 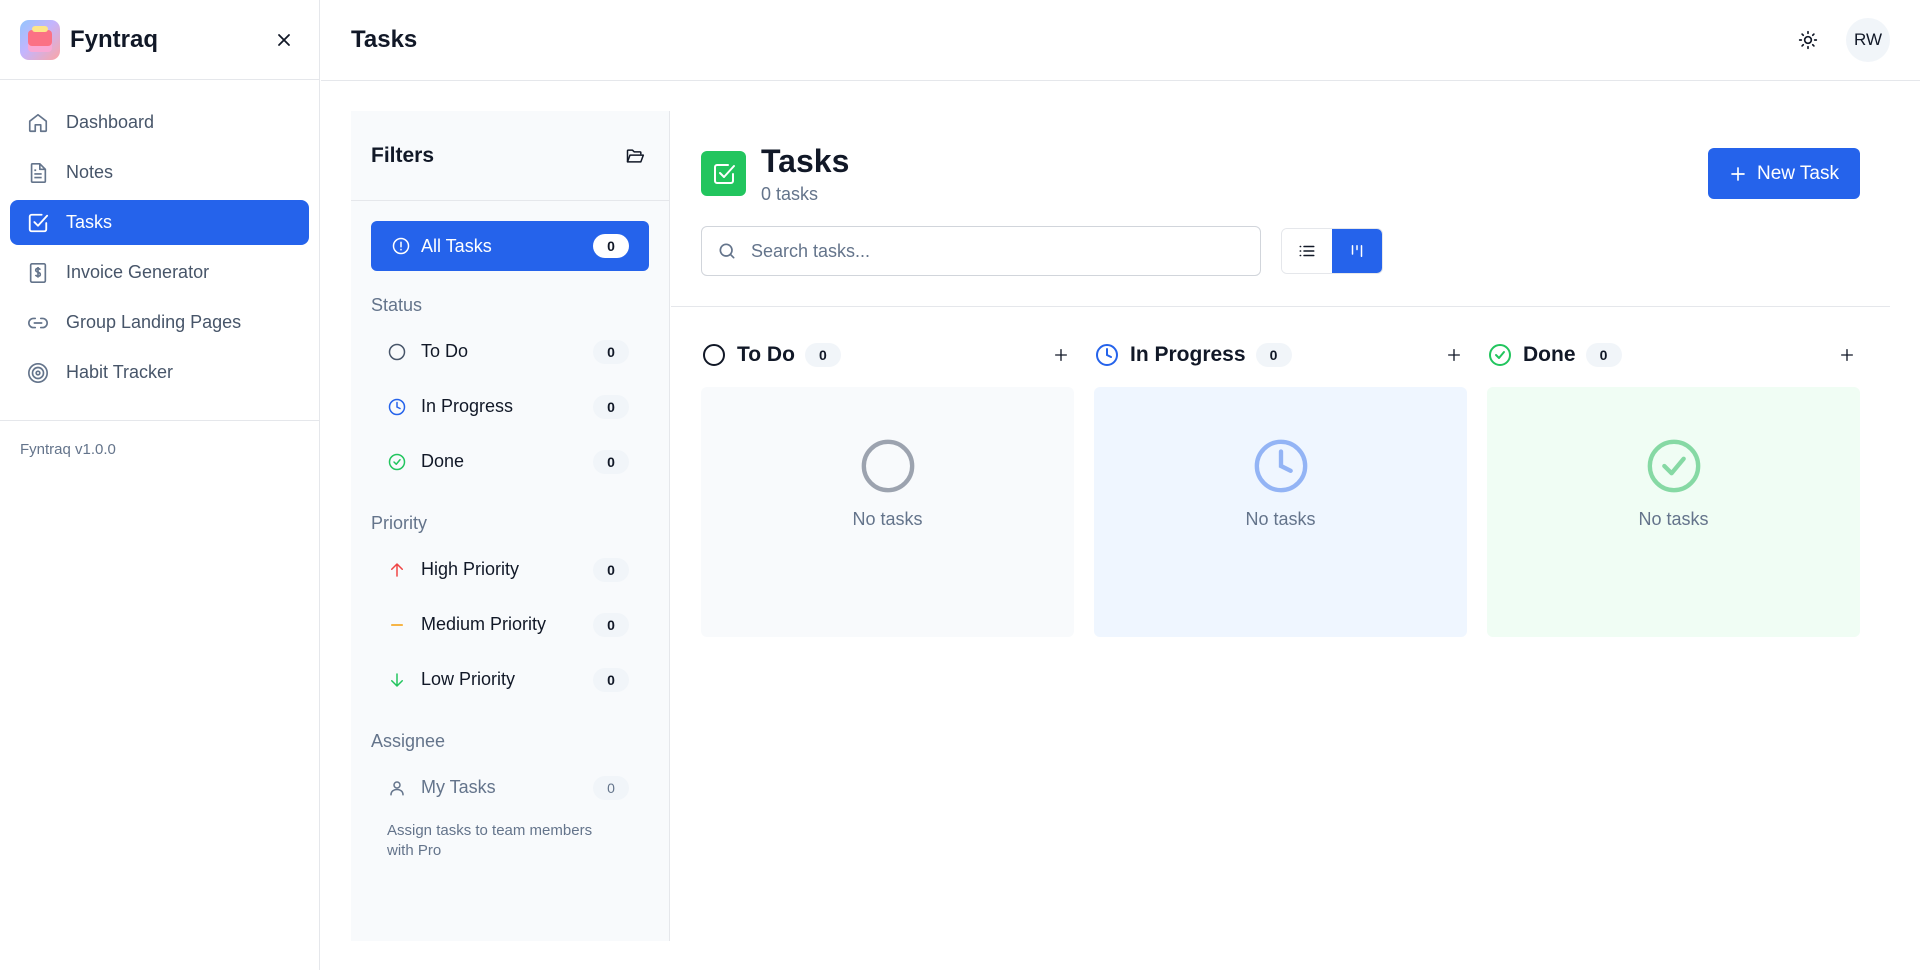 What do you see at coordinates (510, 569) in the screenshot?
I see `filter-priority-high: High Priority 0` at bounding box center [510, 569].